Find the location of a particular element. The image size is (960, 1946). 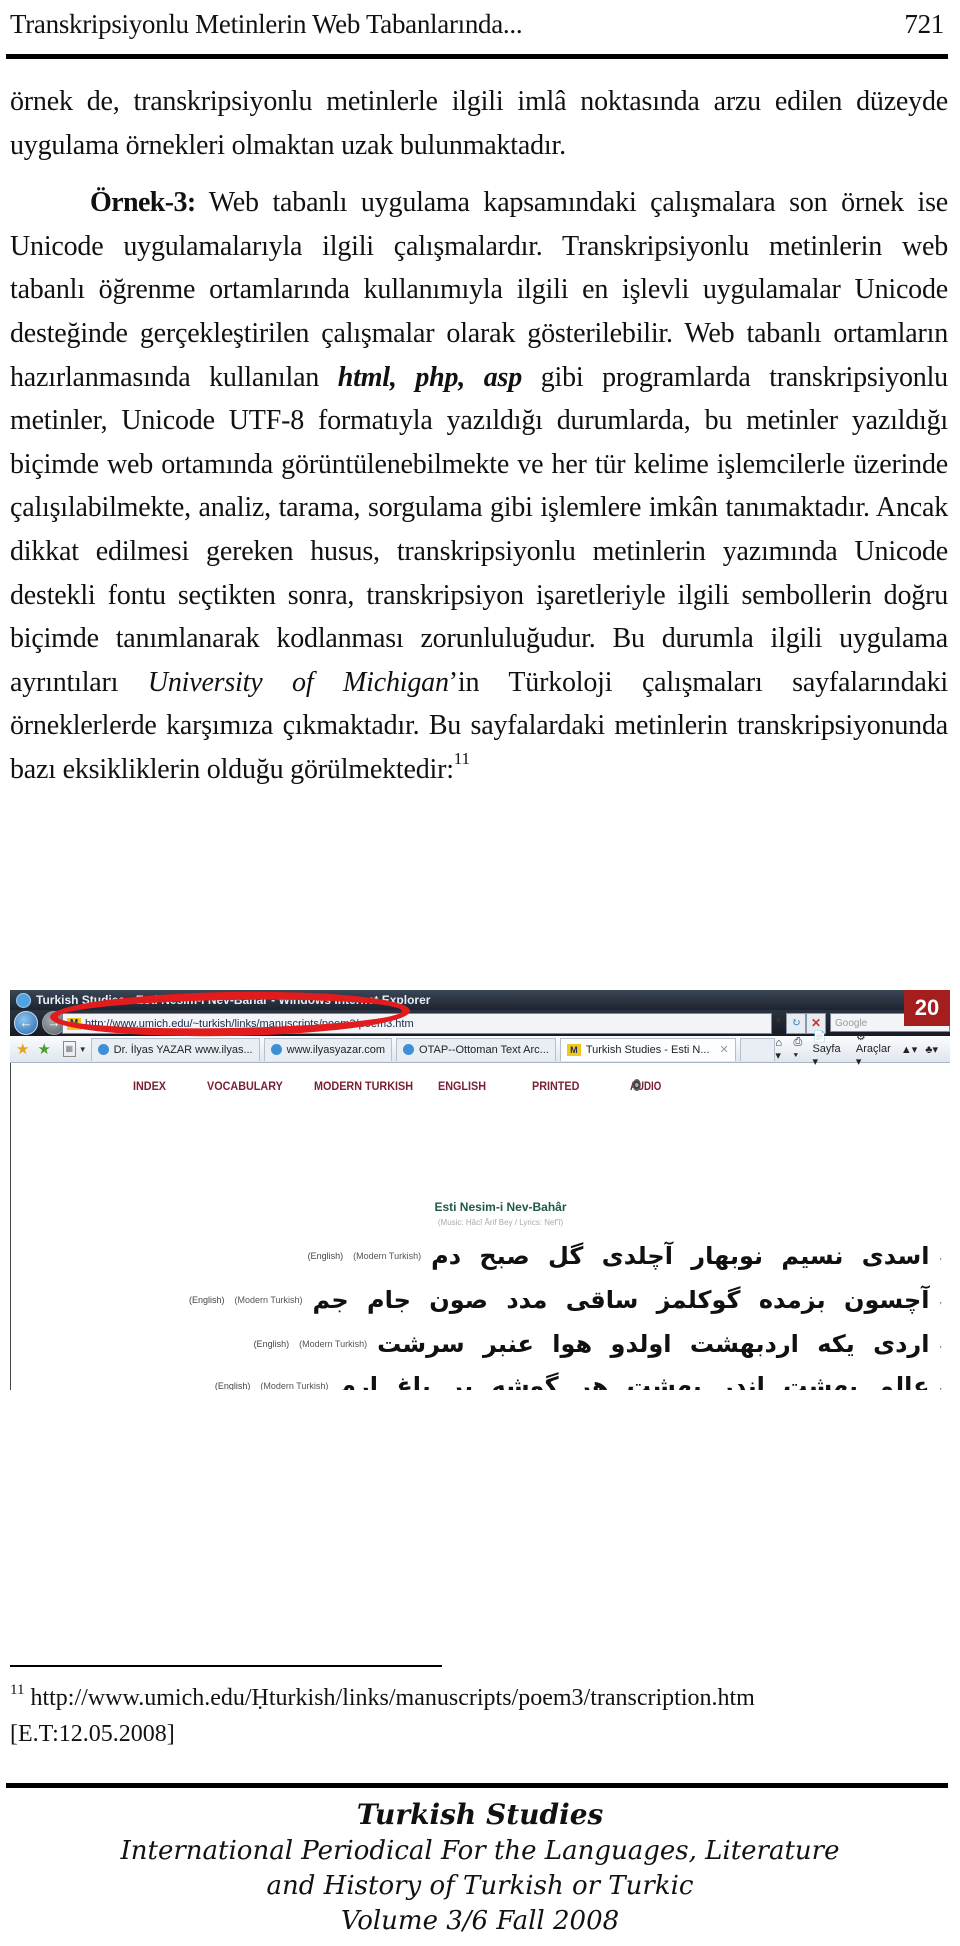

example-label: Örnek-3: is located at coordinates (143, 203).